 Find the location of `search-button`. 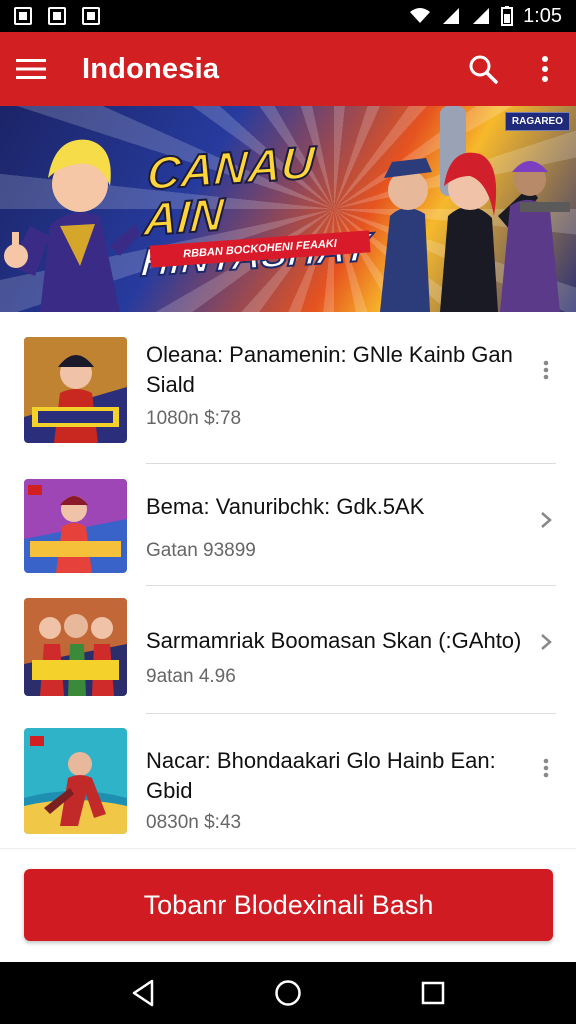

search-button is located at coordinates (483, 69).